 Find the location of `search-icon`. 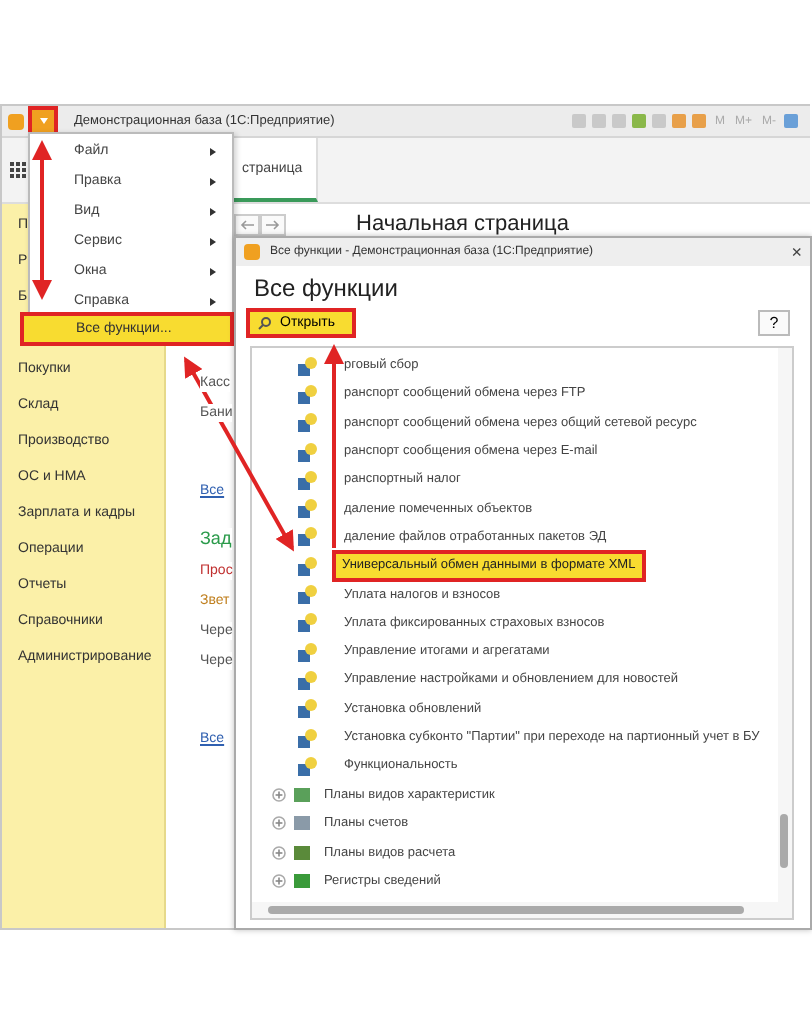

search-icon is located at coordinates (265, 323).